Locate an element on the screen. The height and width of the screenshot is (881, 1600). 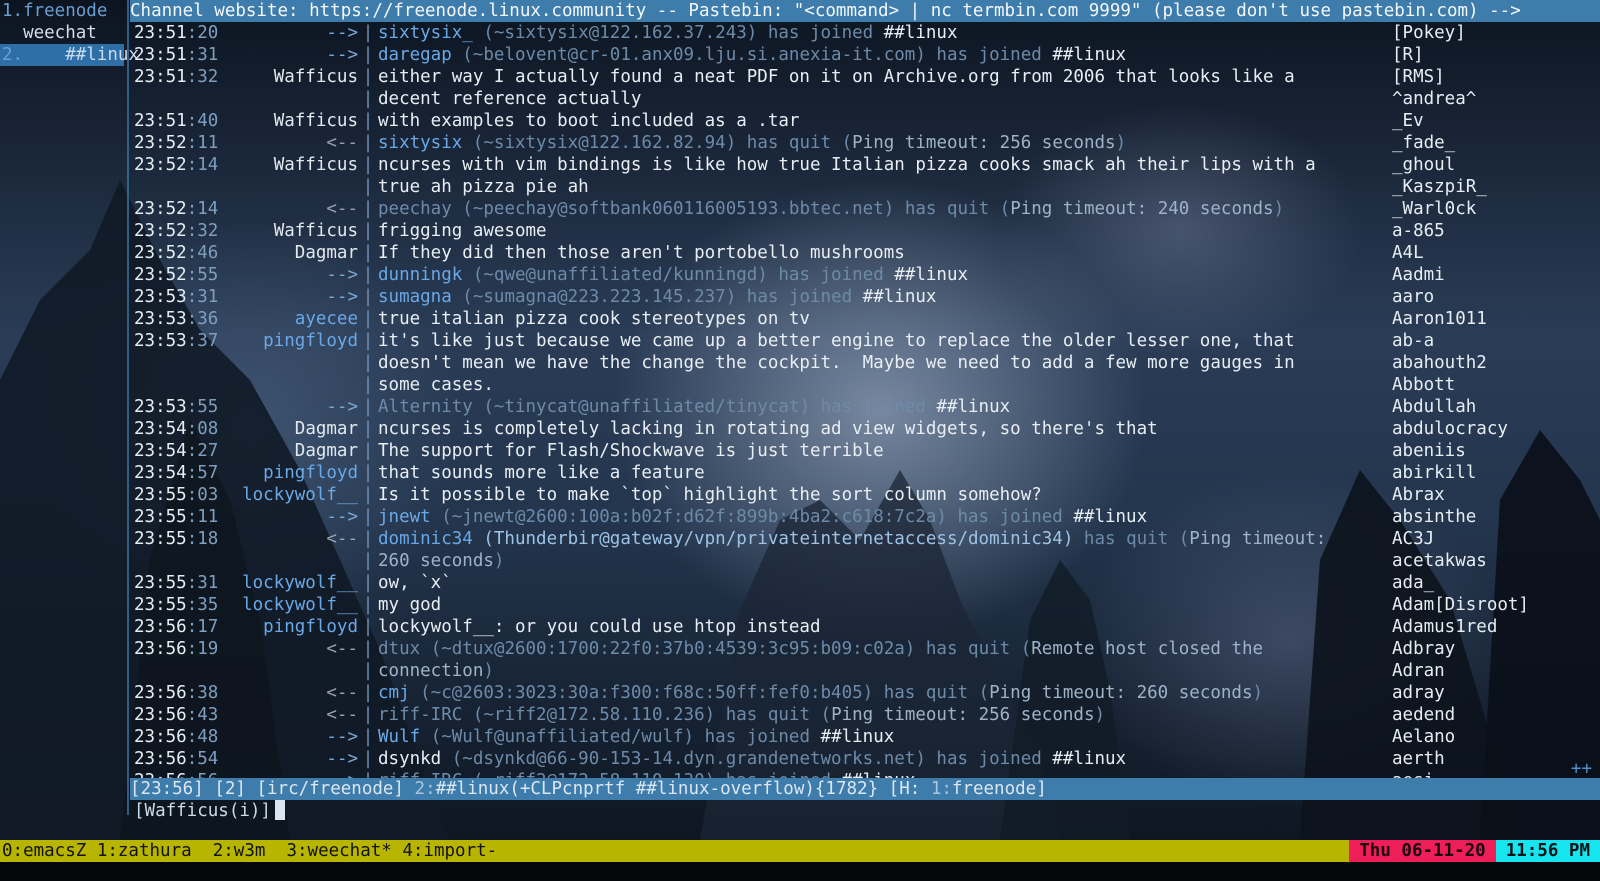
nick-item: Adbray is located at coordinates (1488, 649).